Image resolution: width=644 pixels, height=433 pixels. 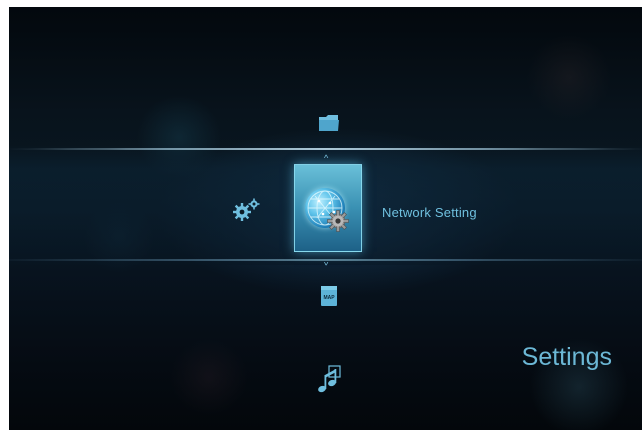 I want to click on settings-gears-icon, so click(x=247, y=210).